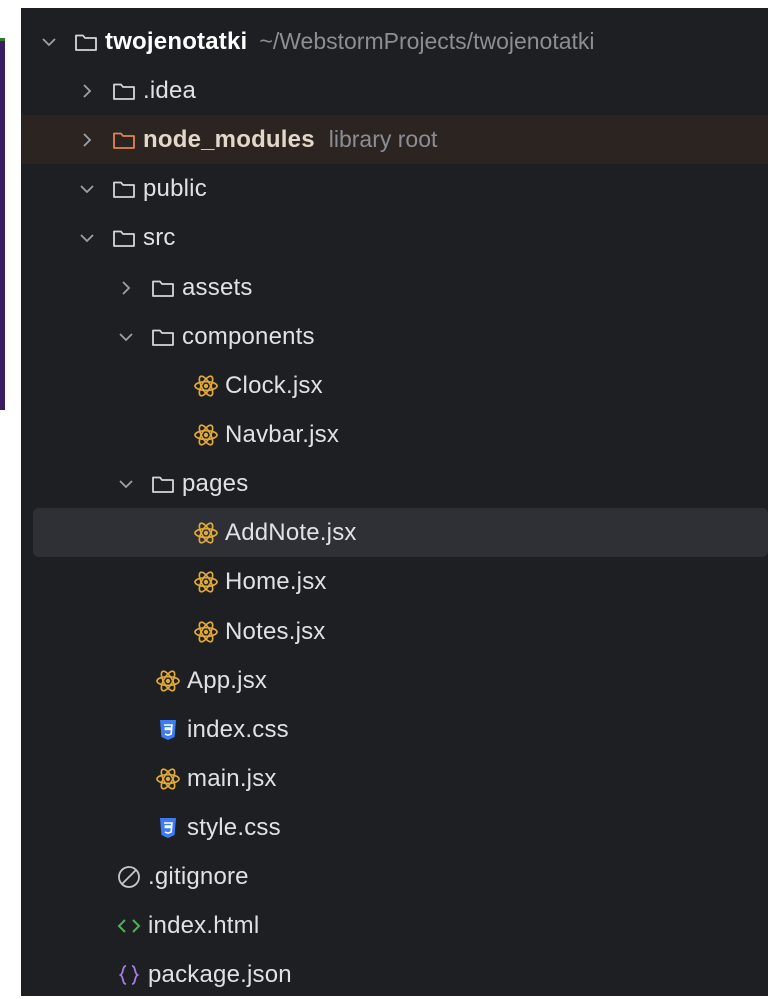  I want to click on tree-row-package-json: package.json, so click(394, 974).